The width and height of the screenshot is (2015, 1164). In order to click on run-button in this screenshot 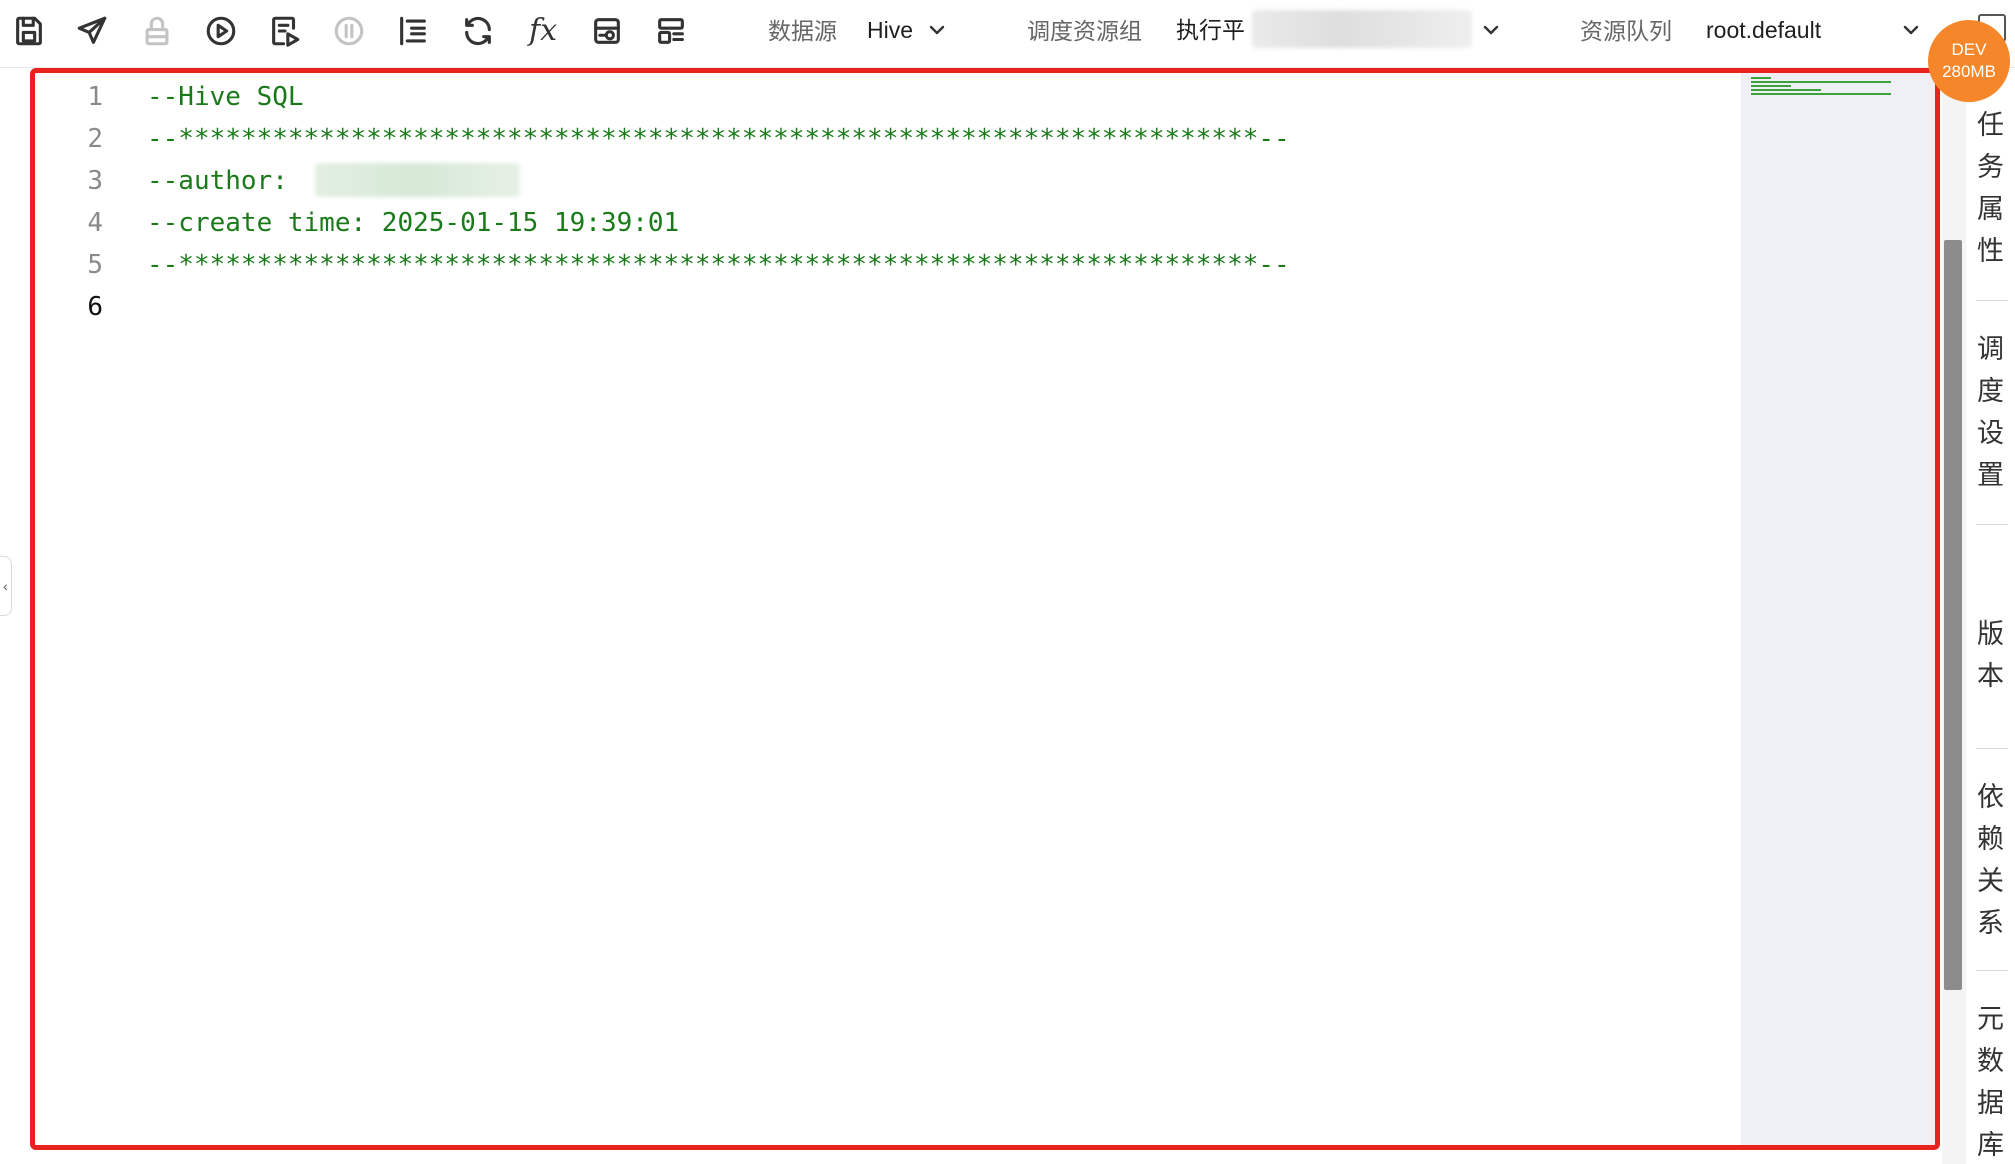, I will do `click(221, 31)`.